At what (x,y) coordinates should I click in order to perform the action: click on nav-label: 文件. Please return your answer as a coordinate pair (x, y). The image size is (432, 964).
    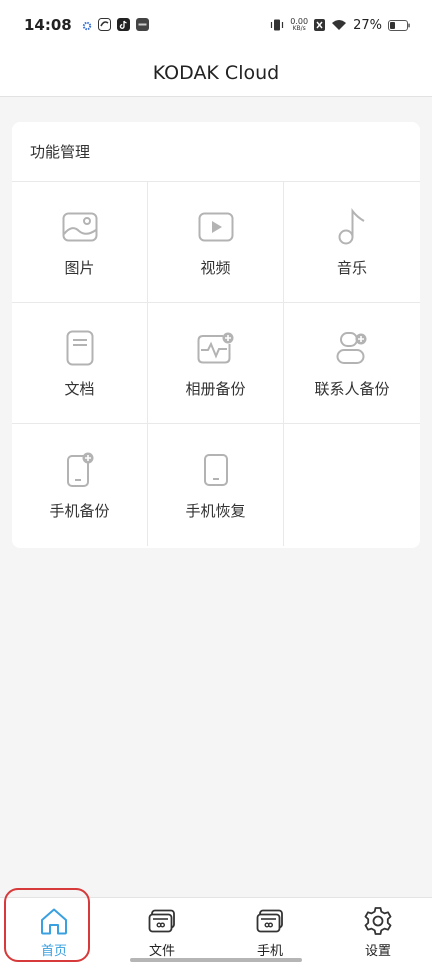
    Looking at the image, I should click on (161, 951).